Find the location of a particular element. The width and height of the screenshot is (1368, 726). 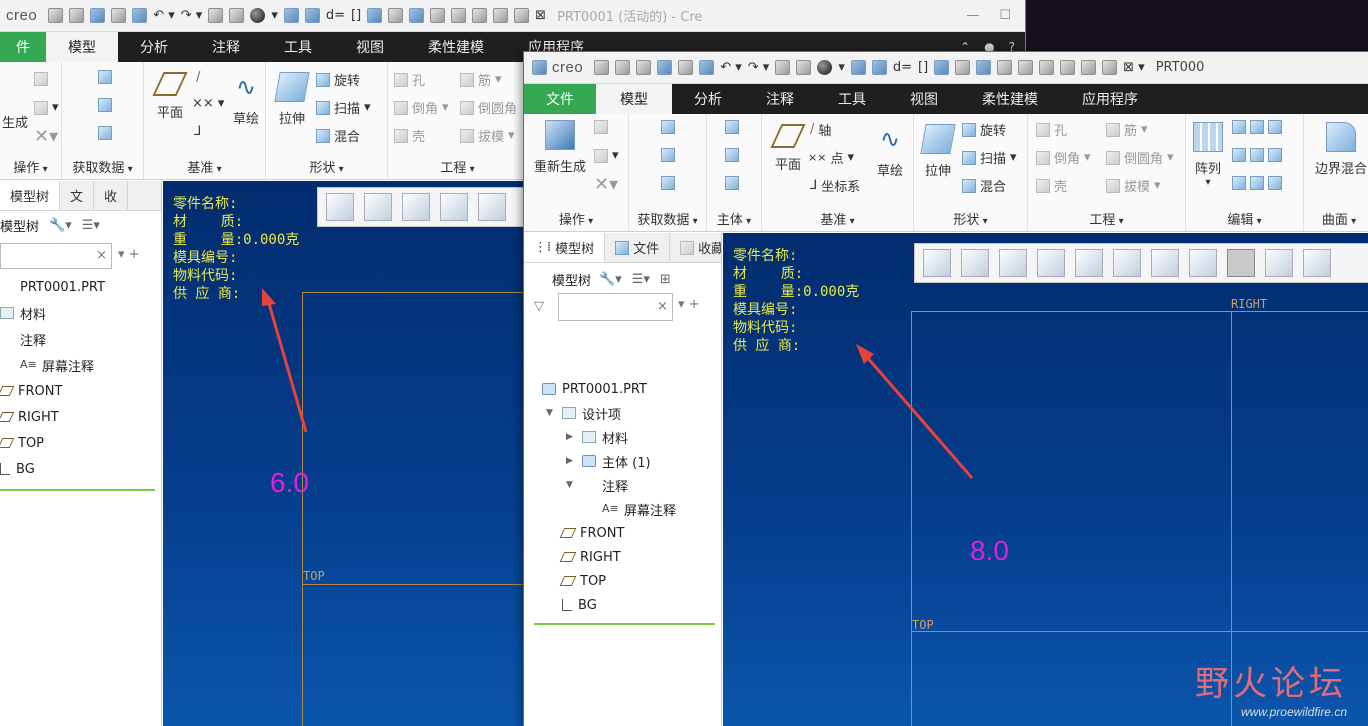

arrow-back-head is located at coordinates (269, 297).